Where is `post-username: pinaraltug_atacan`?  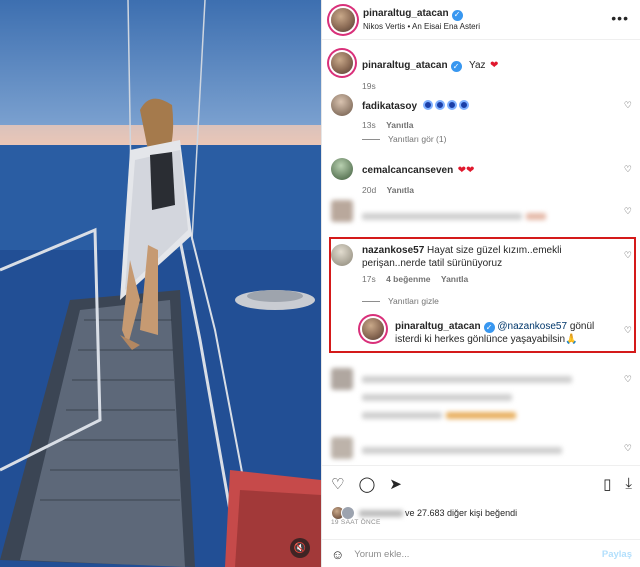 post-username: pinaraltug_atacan is located at coordinates (406, 13).